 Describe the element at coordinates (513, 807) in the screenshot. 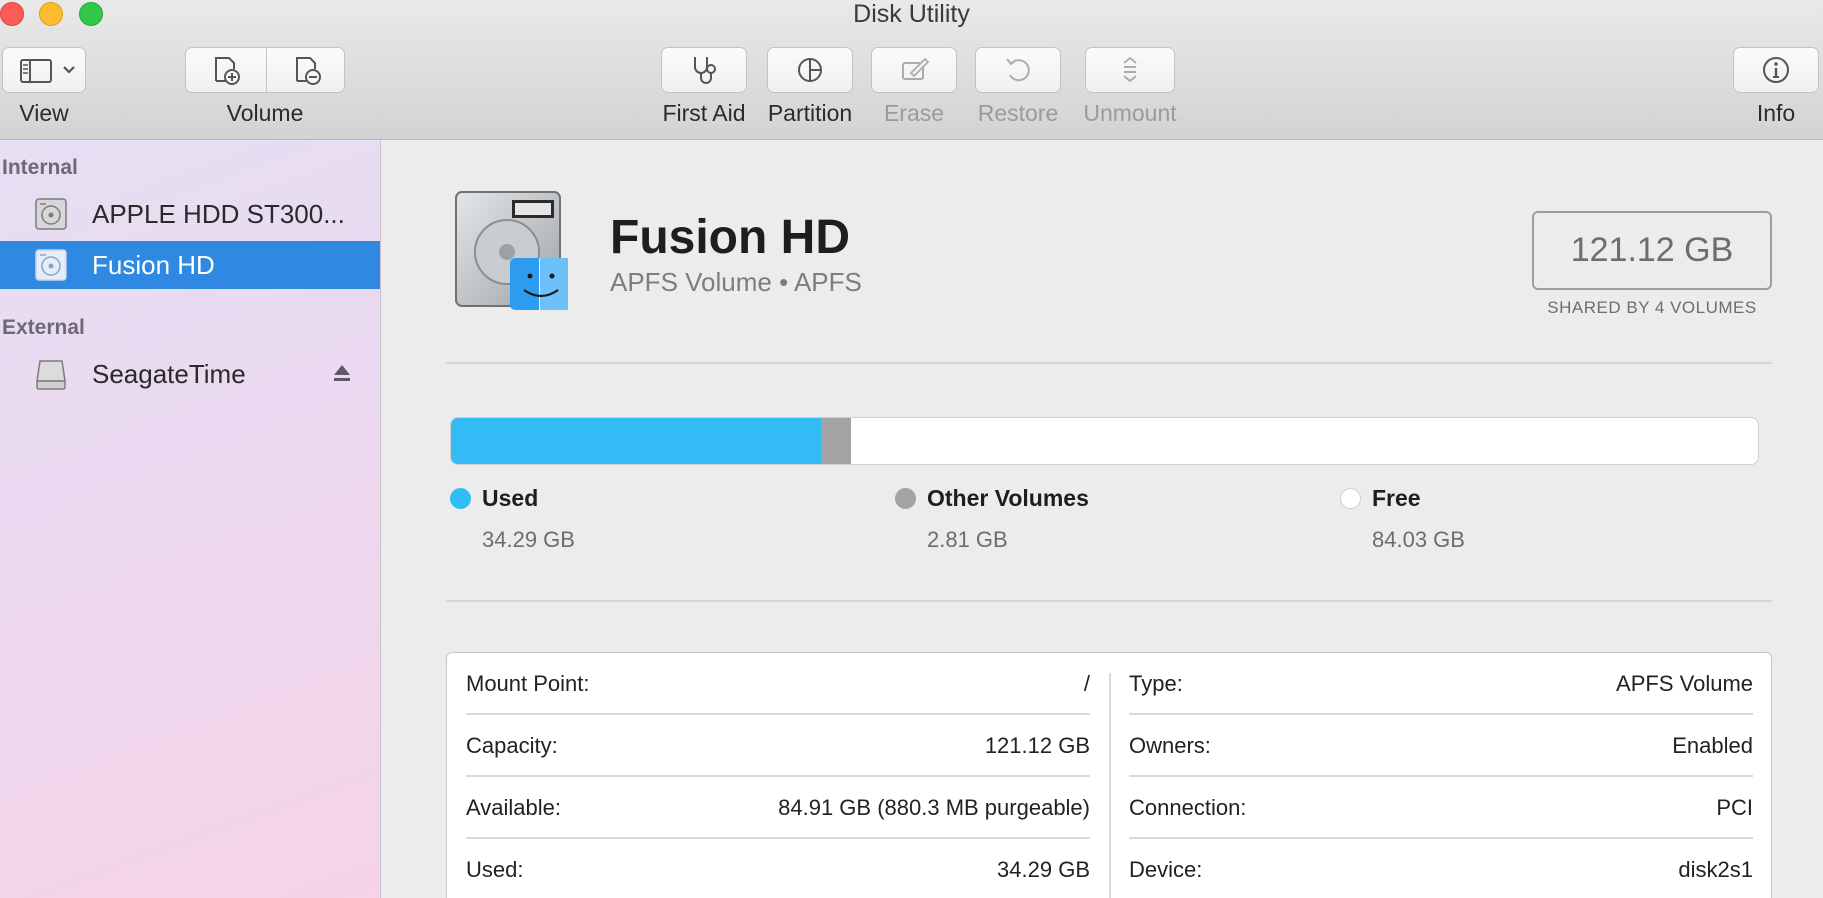

I see `info-key: Available:` at that location.